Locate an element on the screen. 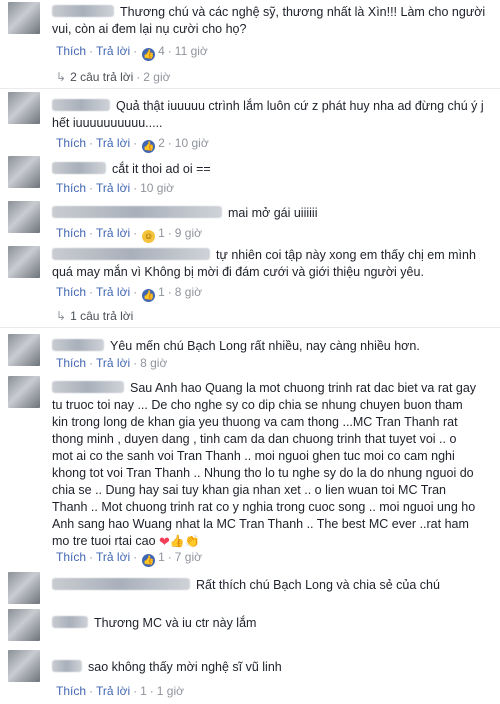 This screenshot has width=500, height=704. timestamp: 11 giờ is located at coordinates (191, 51).